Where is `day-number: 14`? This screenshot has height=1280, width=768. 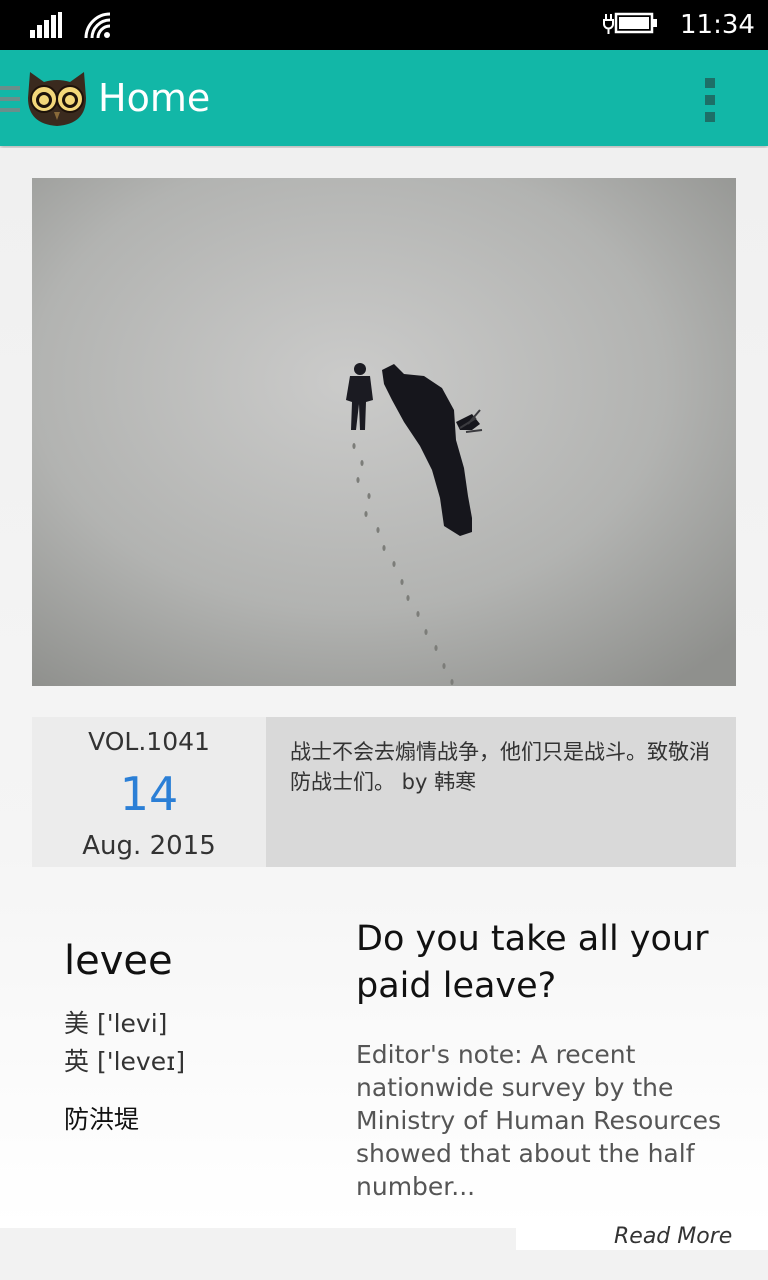
day-number: 14 is located at coordinates (149, 794).